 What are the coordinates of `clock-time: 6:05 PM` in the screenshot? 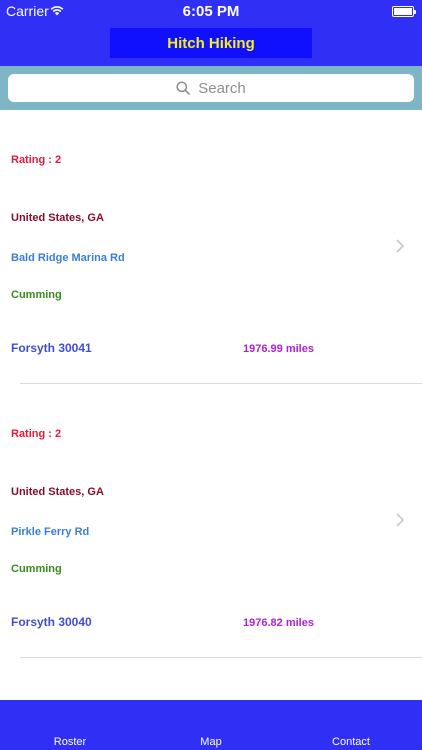 It's located at (211, 11).